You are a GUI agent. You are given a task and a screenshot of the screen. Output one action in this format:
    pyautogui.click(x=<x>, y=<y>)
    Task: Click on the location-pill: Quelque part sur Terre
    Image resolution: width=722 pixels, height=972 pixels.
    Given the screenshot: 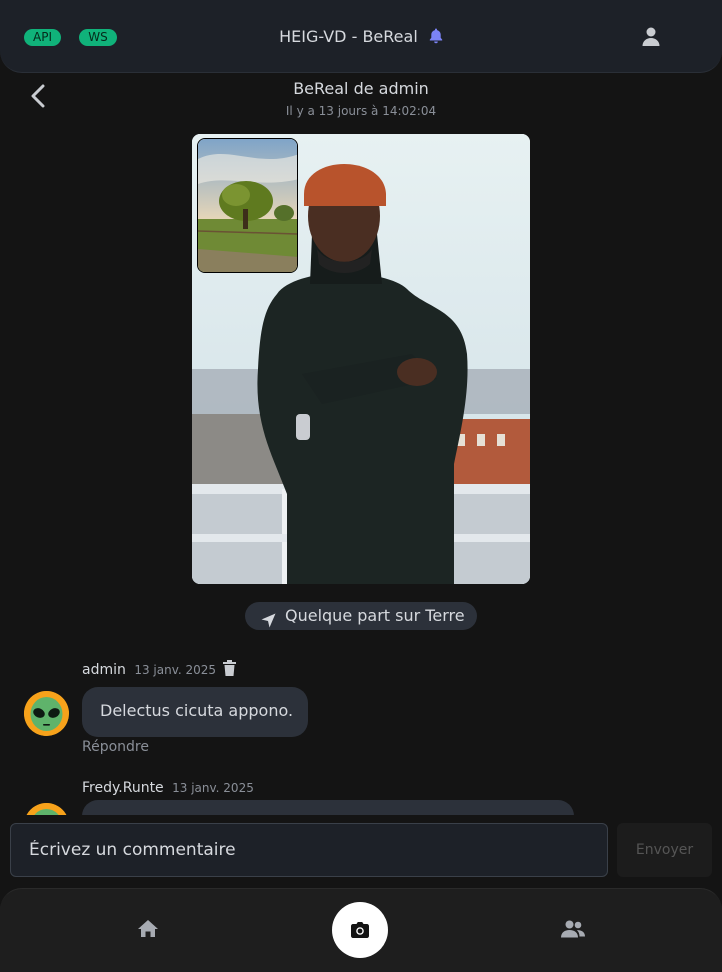 What is the action you would take?
    pyautogui.click(x=361, y=616)
    